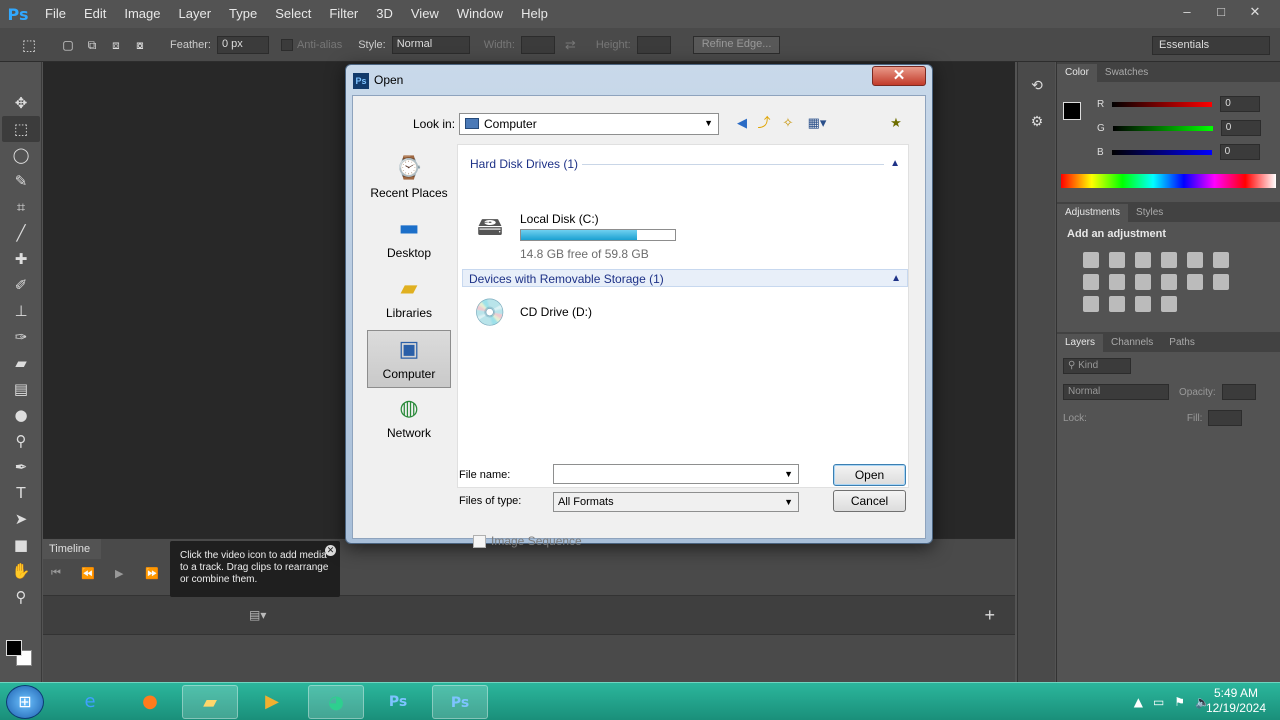  Describe the element at coordinates (21, 129) in the screenshot. I see `marquee-tool-icon: ⬚` at that location.